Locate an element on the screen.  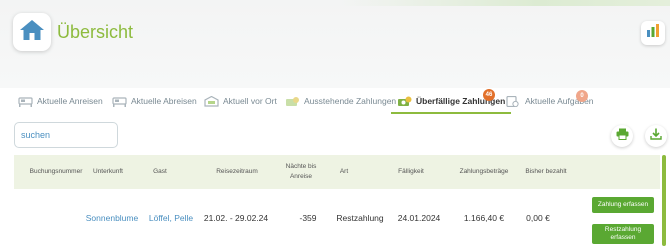
nights-until-arrival: -359 is located at coordinates (308, 218).